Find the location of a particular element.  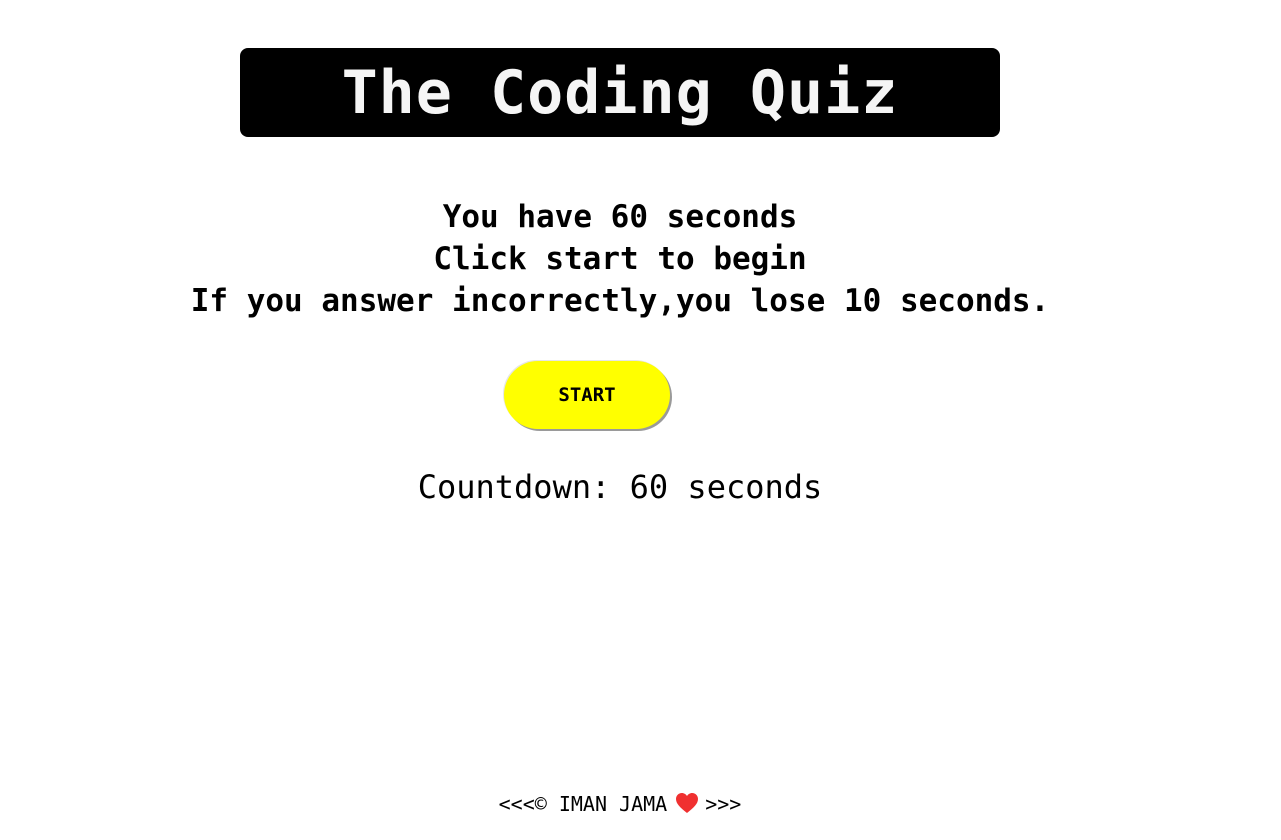

page-title: The Coding Quiz is located at coordinates (620, 92).